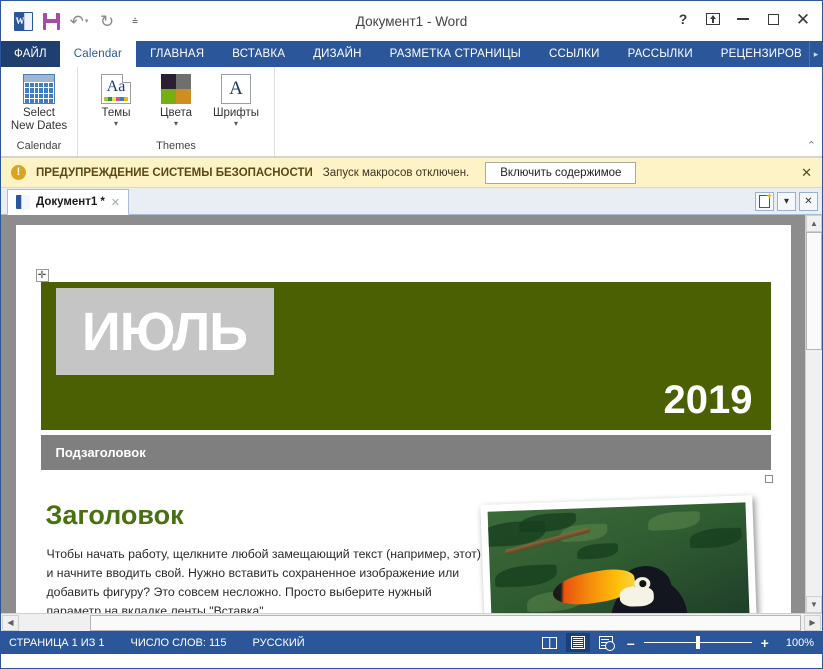 This screenshot has width=823, height=669. I want to click on tab-design: ДИЗАЙН, so click(337, 54).